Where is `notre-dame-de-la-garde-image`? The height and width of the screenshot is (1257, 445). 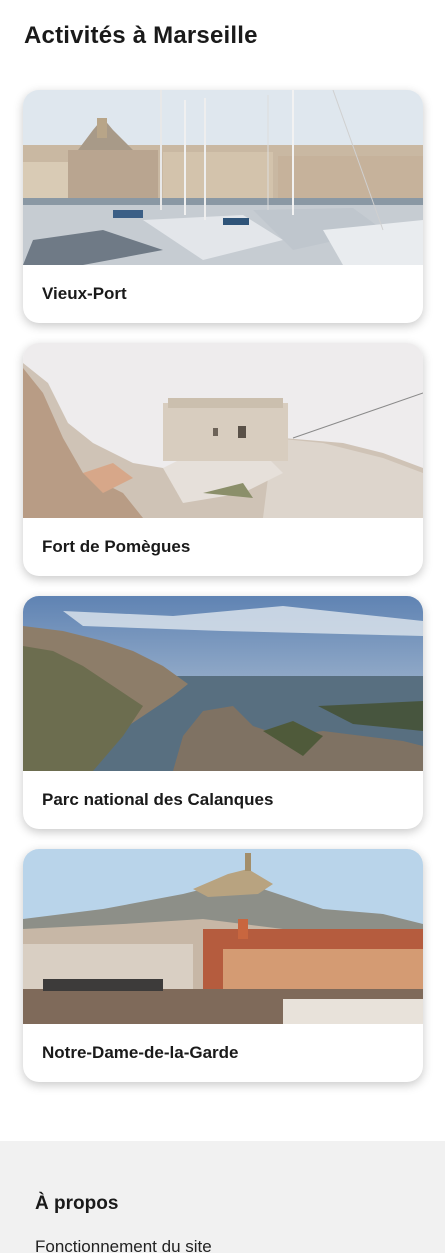 notre-dame-de-la-garde-image is located at coordinates (223, 936).